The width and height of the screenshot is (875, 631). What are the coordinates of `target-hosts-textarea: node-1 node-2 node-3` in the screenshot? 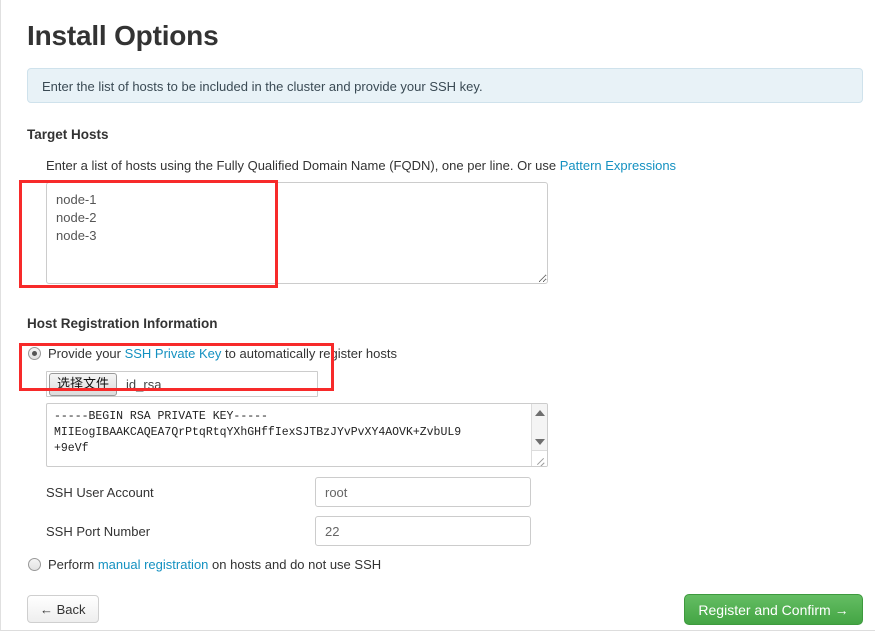 It's located at (297, 233).